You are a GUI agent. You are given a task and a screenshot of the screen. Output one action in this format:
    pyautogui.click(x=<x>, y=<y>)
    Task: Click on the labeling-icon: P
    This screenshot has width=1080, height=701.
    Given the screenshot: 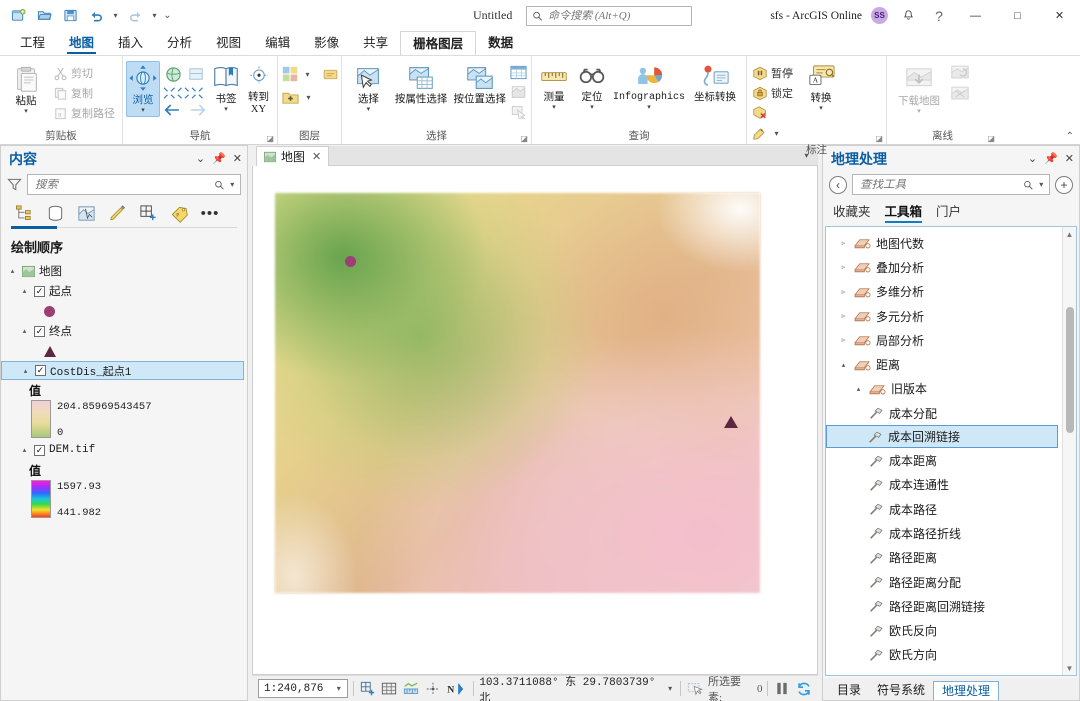 What is the action you would take?
    pyautogui.click(x=179, y=213)
    